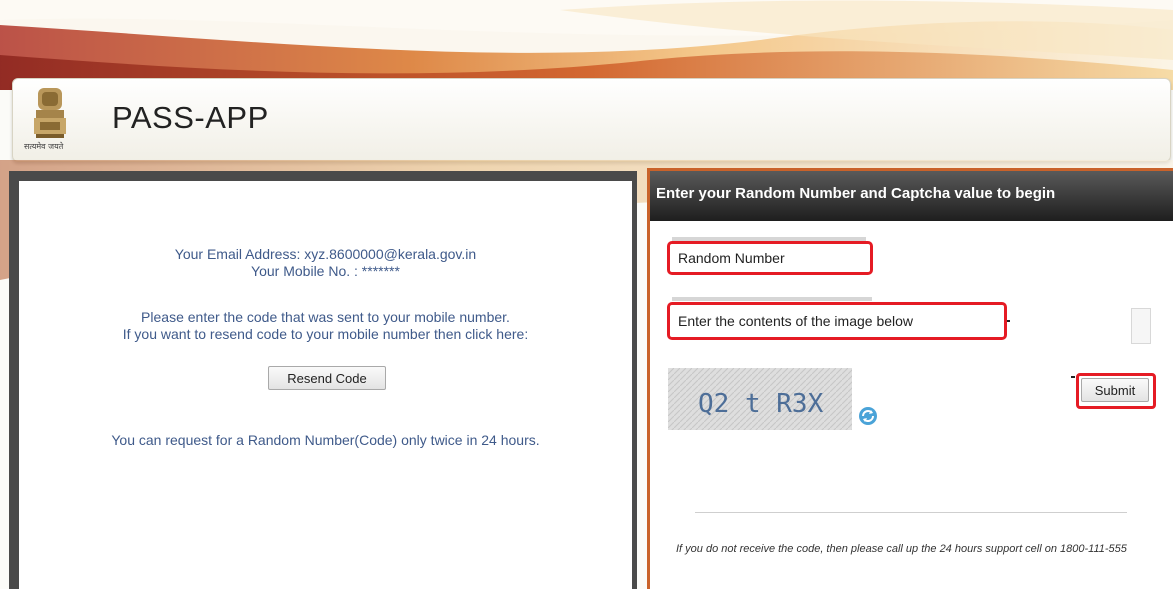 Image resolution: width=1173 pixels, height=589 pixels. Describe the element at coordinates (1141, 326) in the screenshot. I see `hidden-field` at that location.